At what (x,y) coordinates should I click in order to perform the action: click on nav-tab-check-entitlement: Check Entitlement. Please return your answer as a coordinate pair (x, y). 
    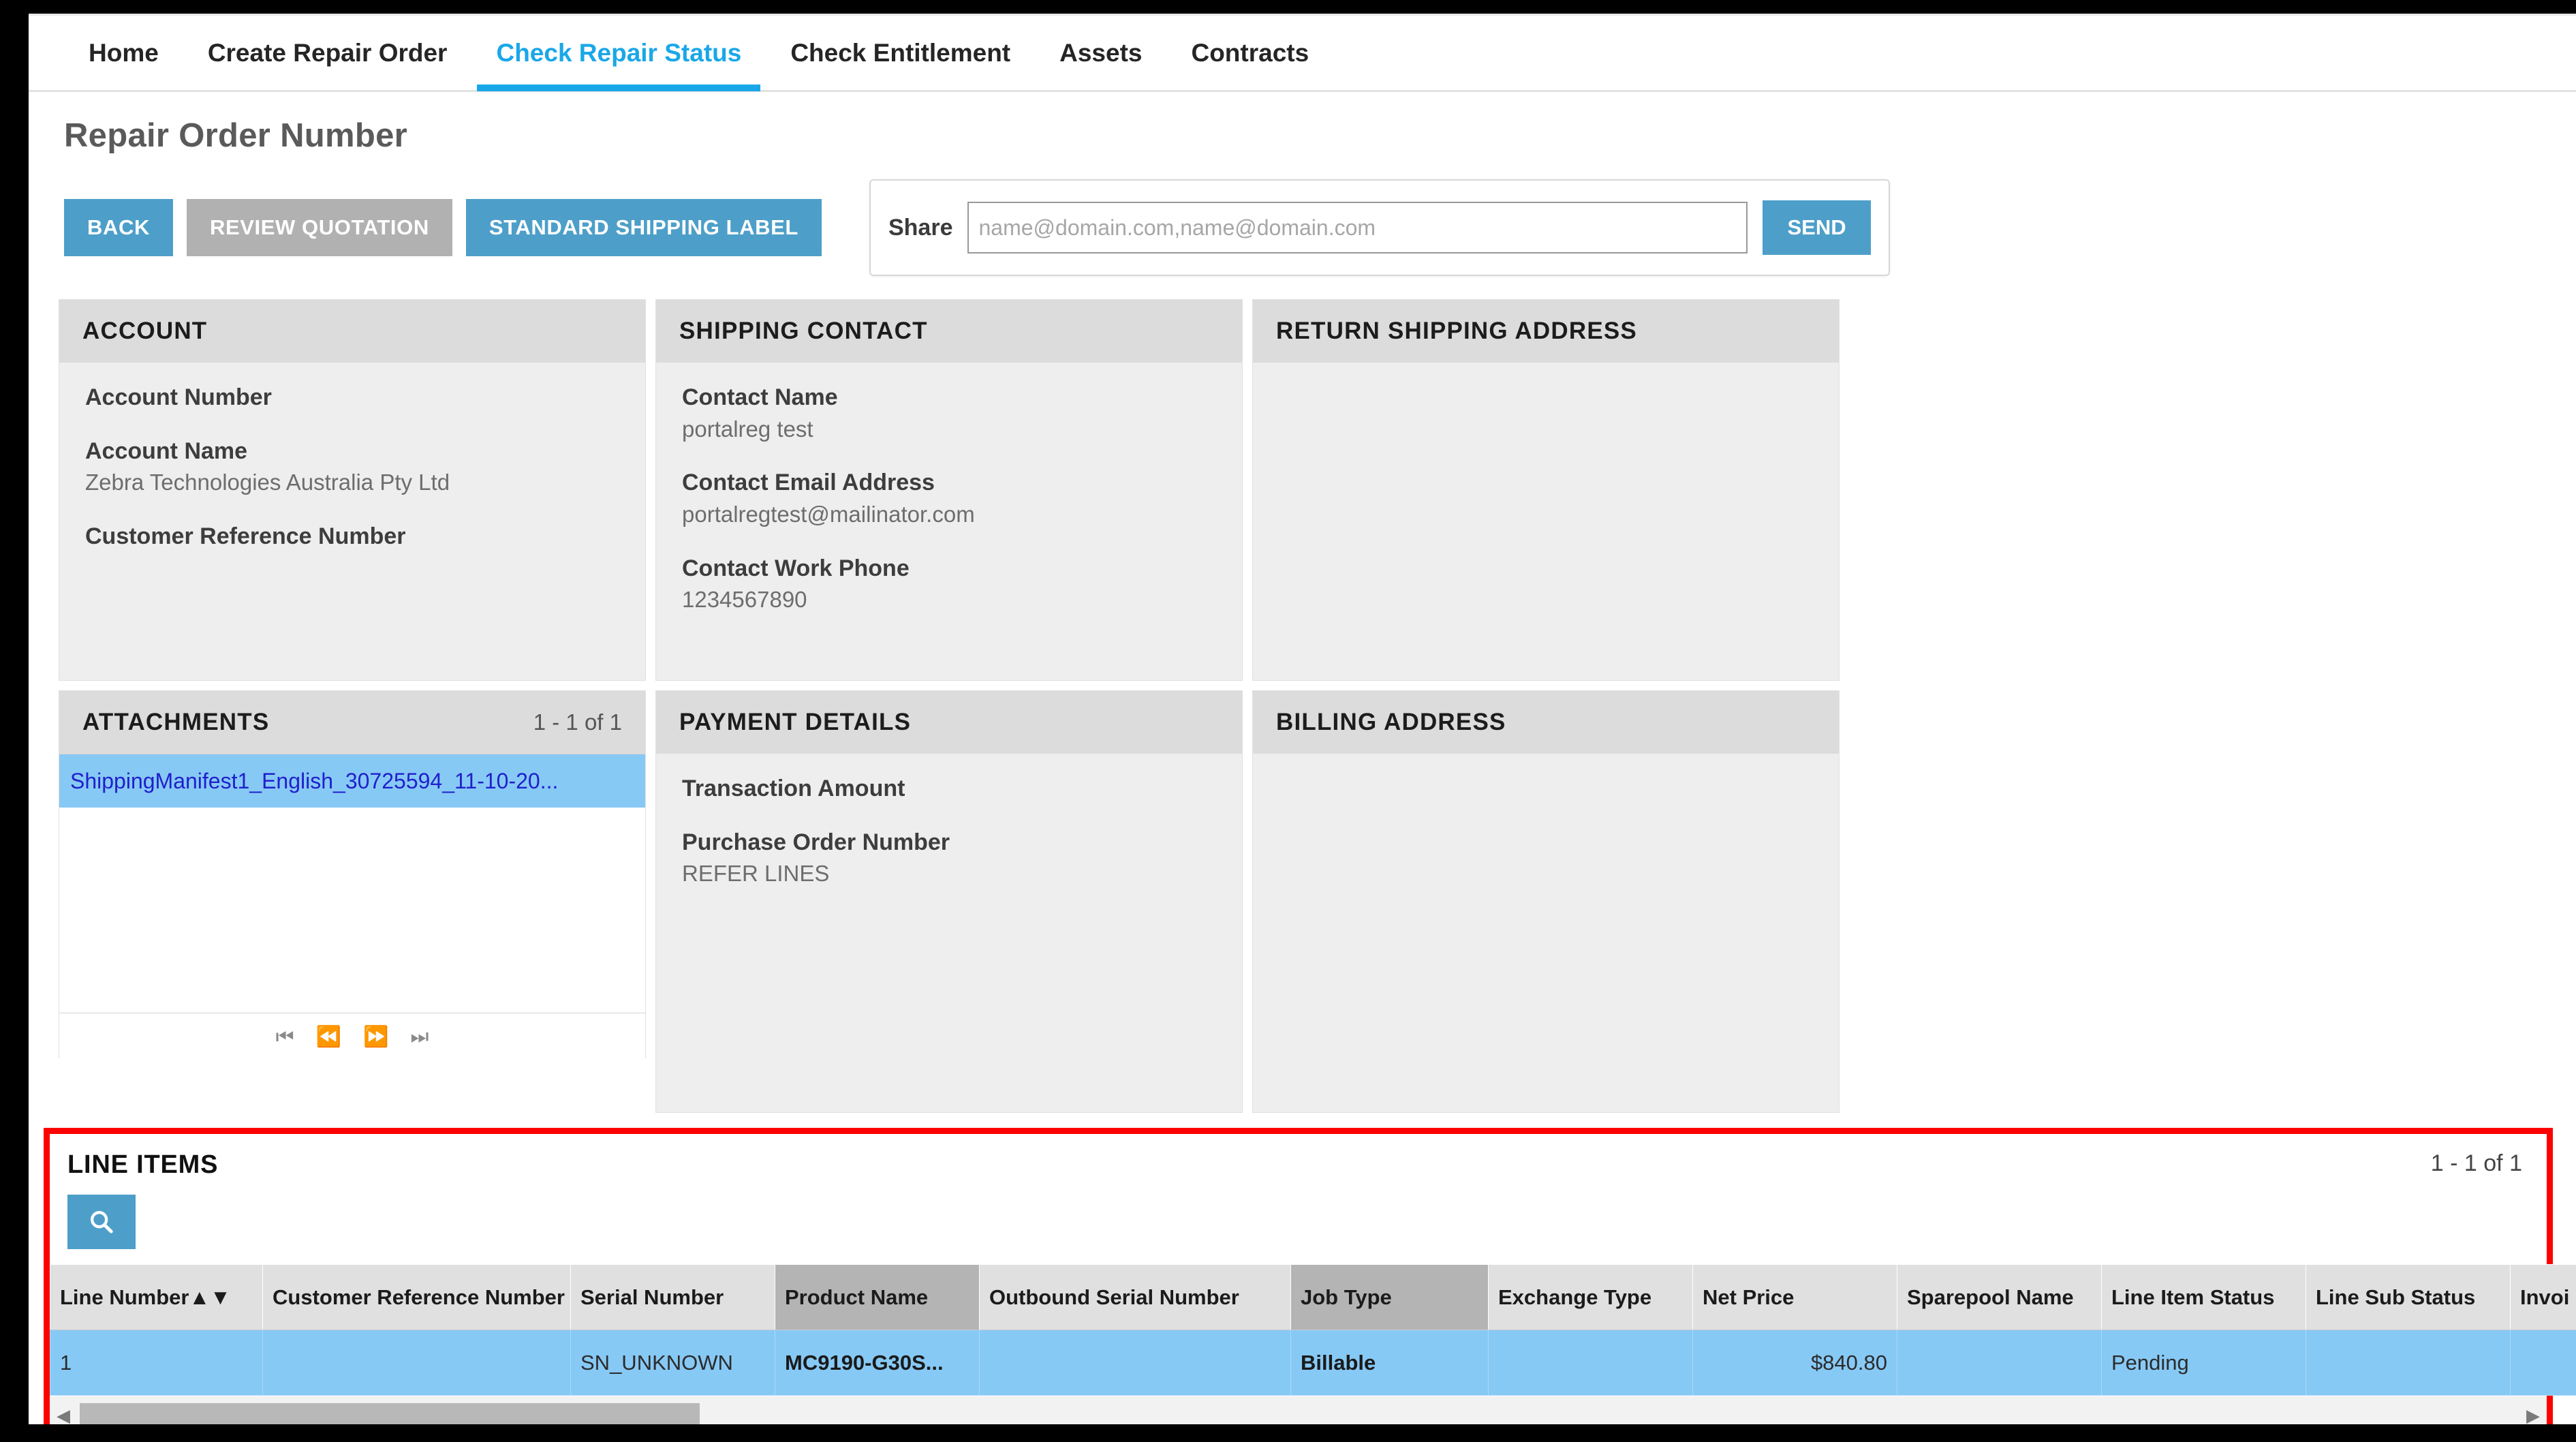
    Looking at the image, I should click on (900, 53).